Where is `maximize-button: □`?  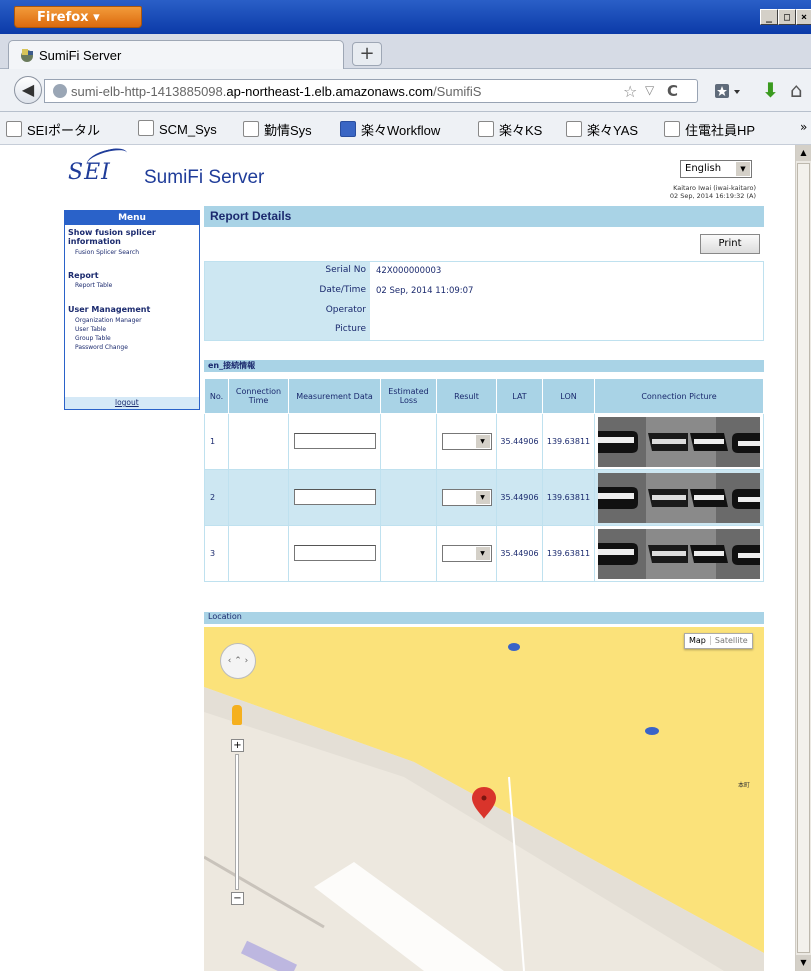
maximize-button: □ is located at coordinates (787, 17).